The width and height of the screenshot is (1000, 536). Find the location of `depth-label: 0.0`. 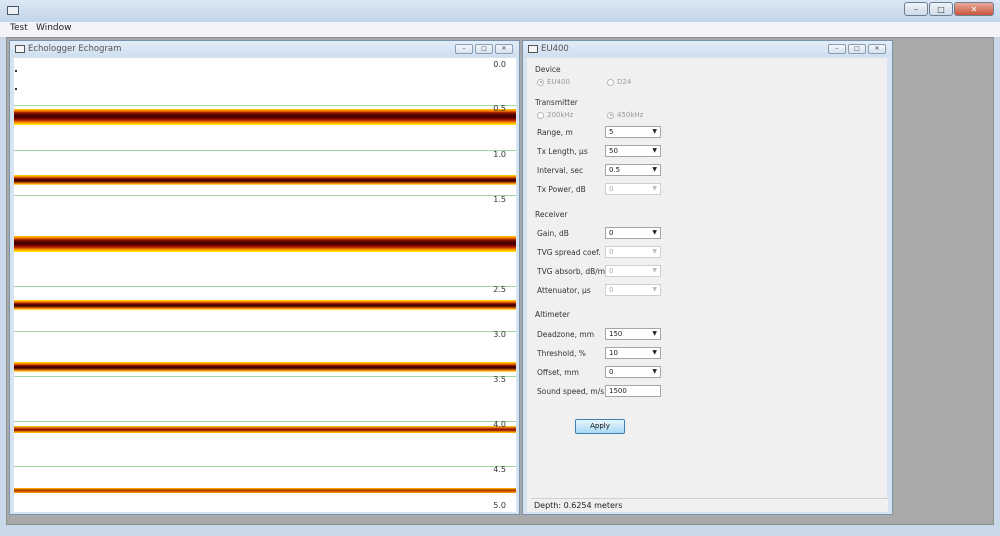

depth-label: 0.0 is located at coordinates (499, 64).